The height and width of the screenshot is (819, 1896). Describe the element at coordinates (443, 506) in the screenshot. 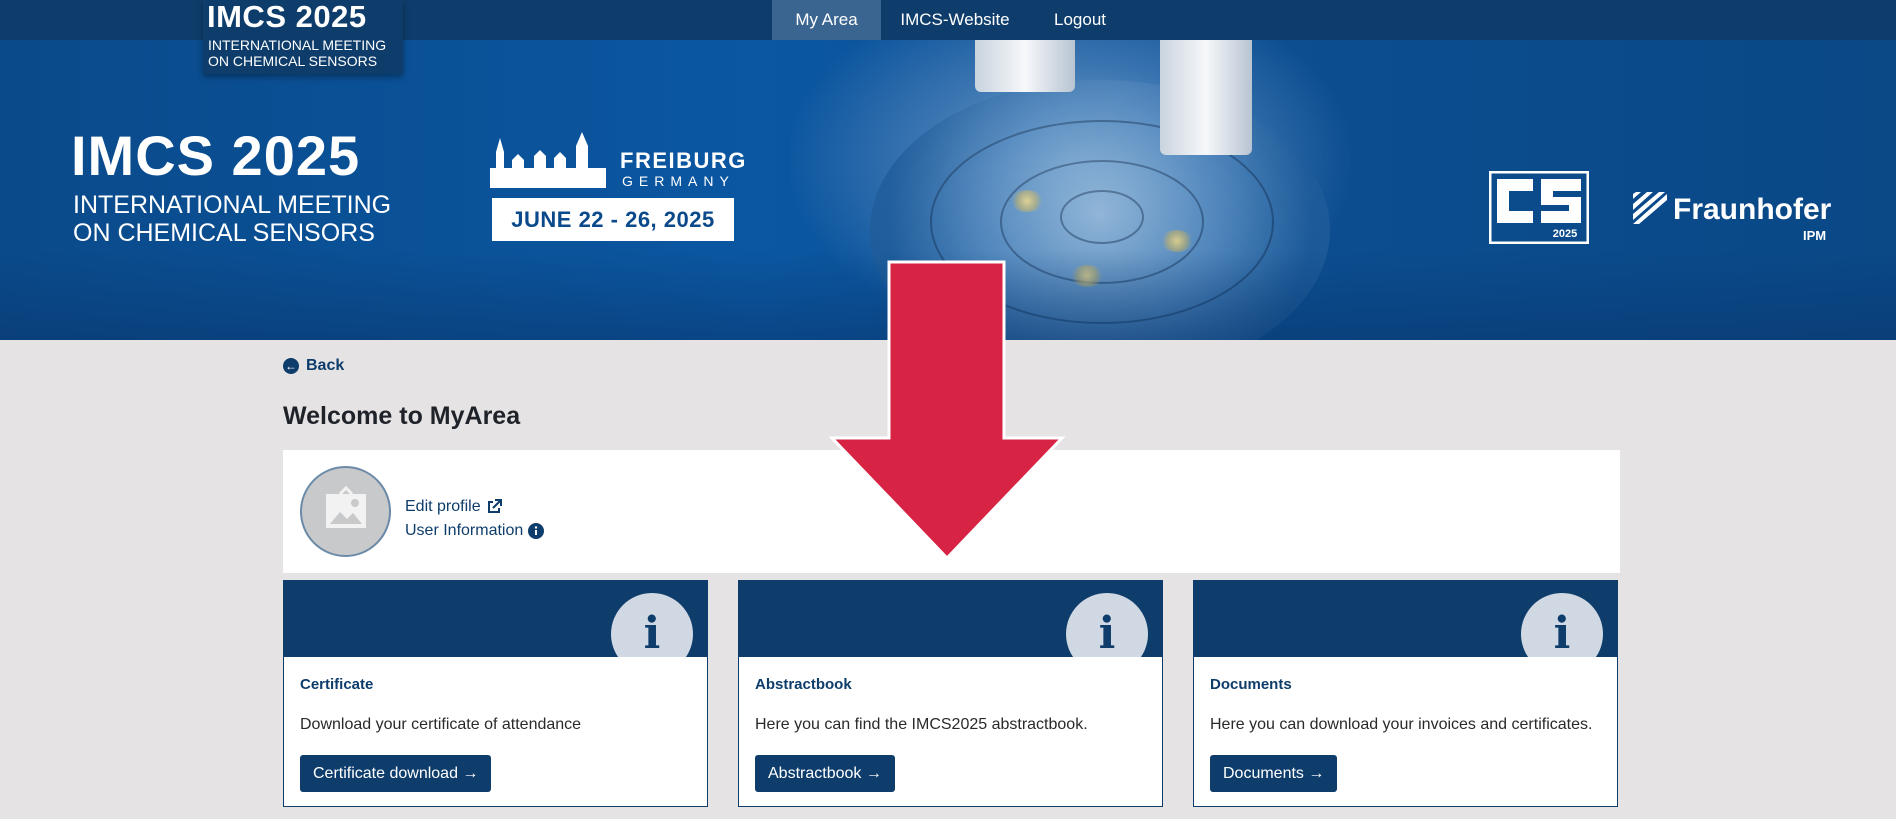

I see `edit-profile-label: Edit profile` at that location.